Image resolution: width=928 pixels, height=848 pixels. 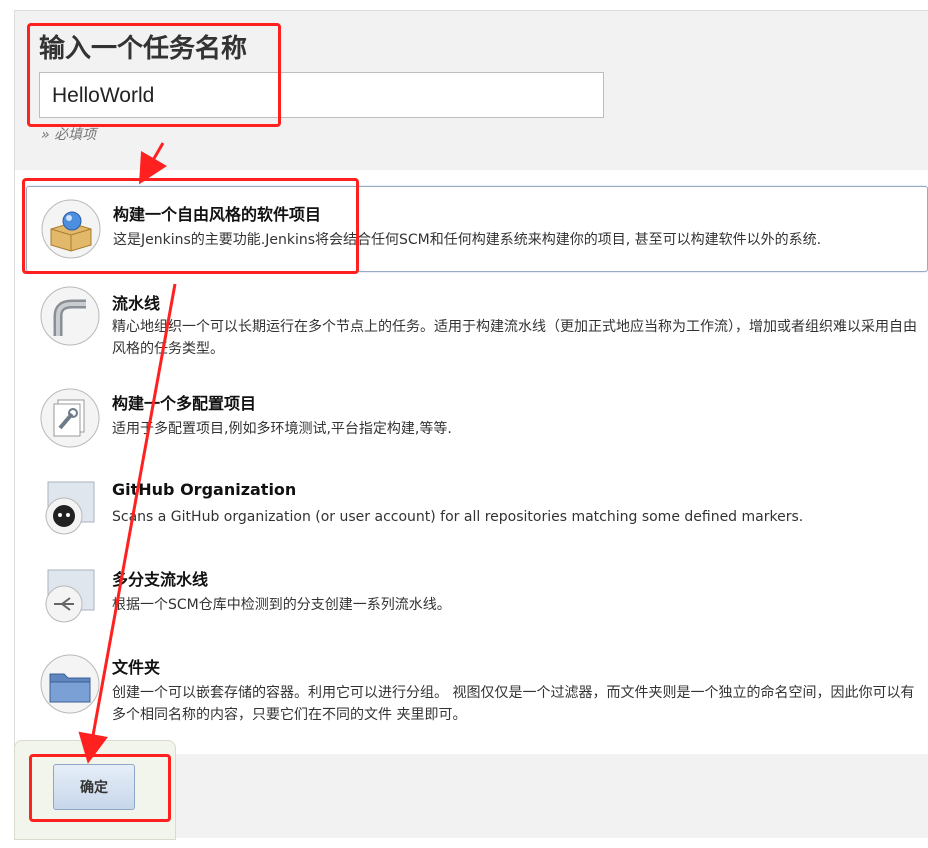 I want to click on folder-icon, so click(x=70, y=684).